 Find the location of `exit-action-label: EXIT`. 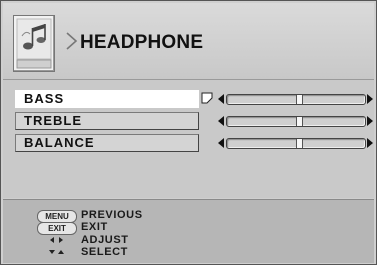

exit-action-label: EXIT is located at coordinates (94, 227).